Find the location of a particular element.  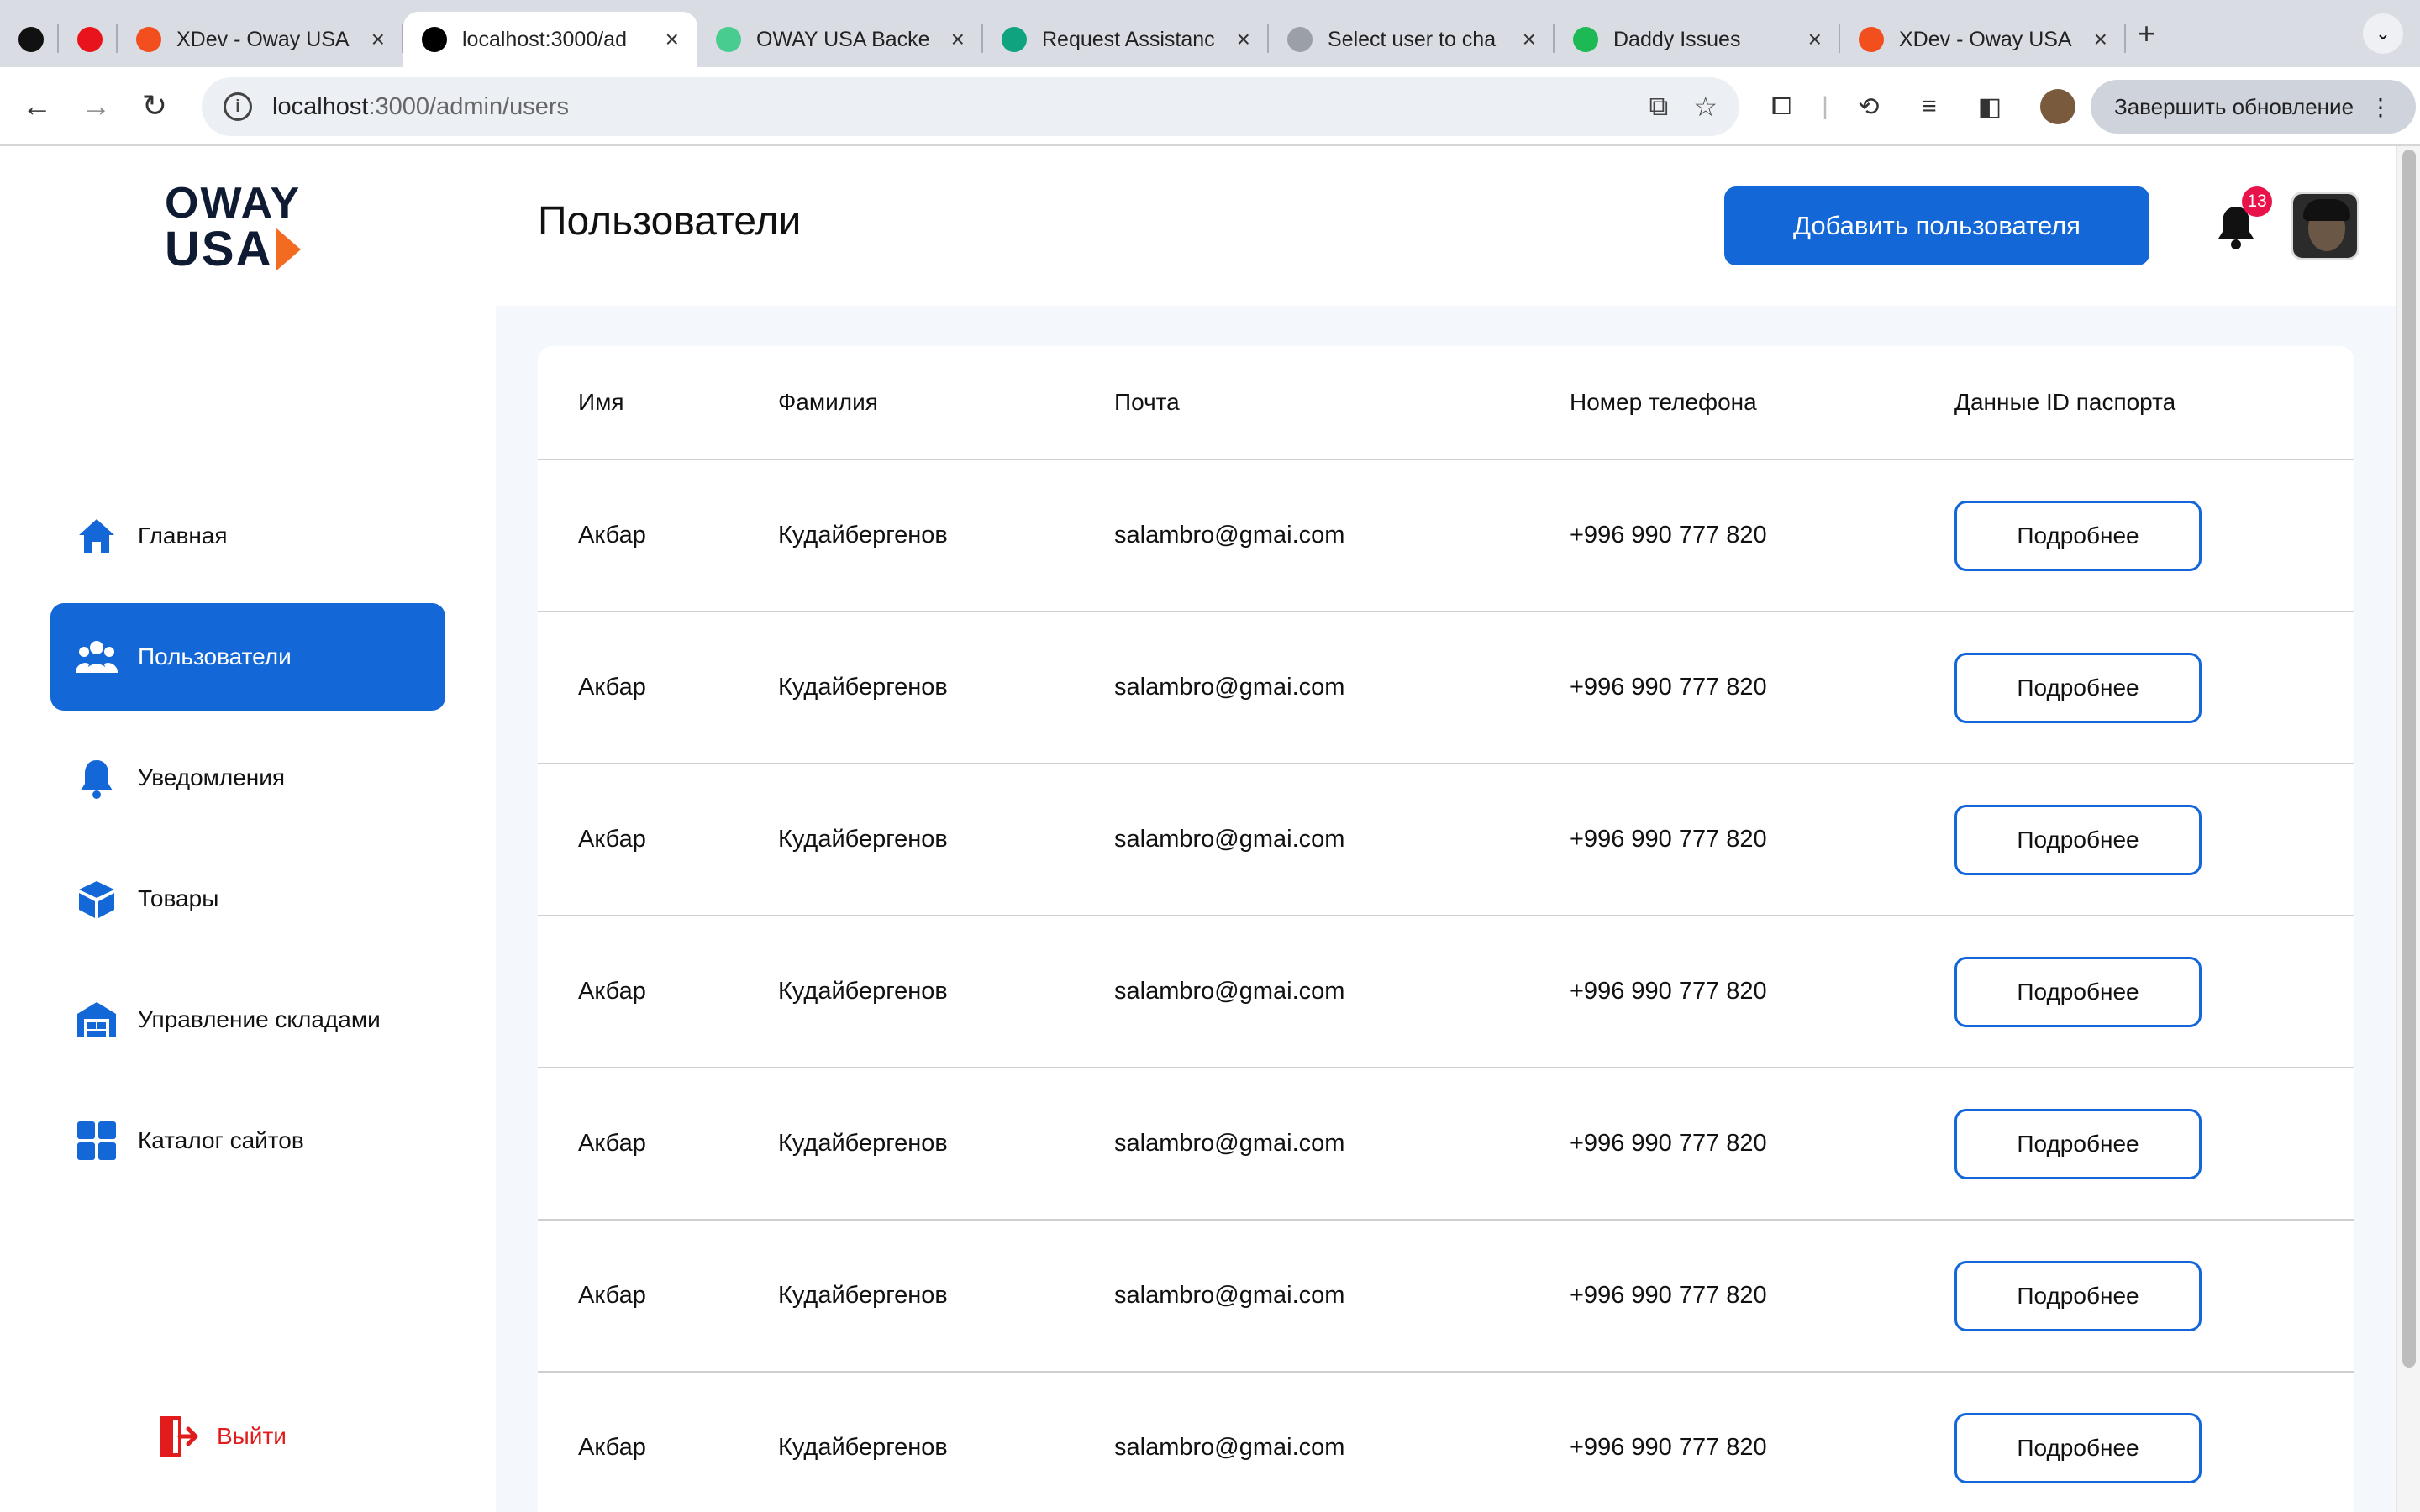

sidebar-item-users: Пользователи is located at coordinates (248, 657).